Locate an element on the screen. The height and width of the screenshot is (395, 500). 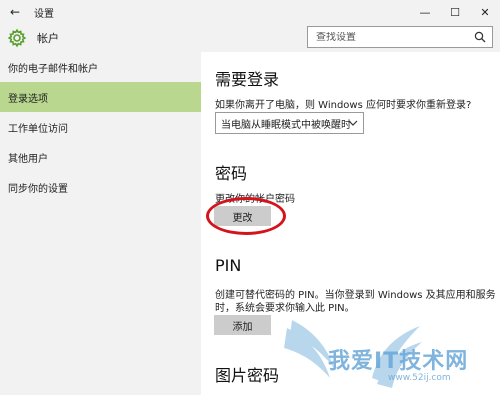
chevron-down-icon is located at coordinates (353, 123).